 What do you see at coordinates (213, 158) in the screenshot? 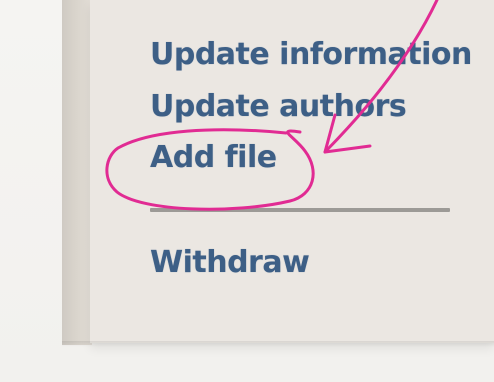
I see `add-file-link: Add file` at bounding box center [213, 158].